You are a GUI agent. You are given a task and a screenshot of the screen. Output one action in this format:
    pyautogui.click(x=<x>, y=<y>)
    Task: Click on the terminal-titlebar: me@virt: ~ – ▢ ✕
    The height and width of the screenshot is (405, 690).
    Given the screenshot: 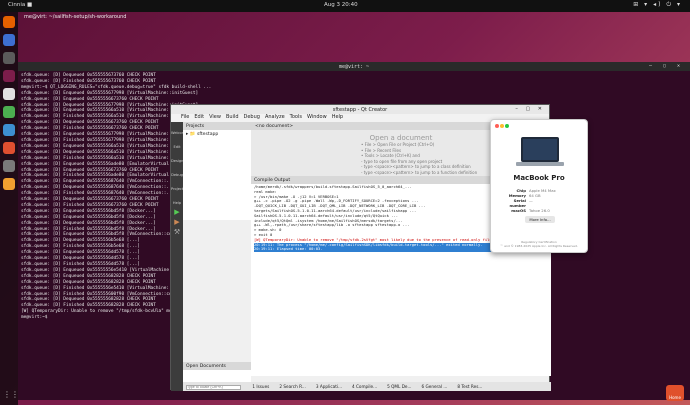 What is the action you would take?
    pyautogui.click(x=354, y=66)
    